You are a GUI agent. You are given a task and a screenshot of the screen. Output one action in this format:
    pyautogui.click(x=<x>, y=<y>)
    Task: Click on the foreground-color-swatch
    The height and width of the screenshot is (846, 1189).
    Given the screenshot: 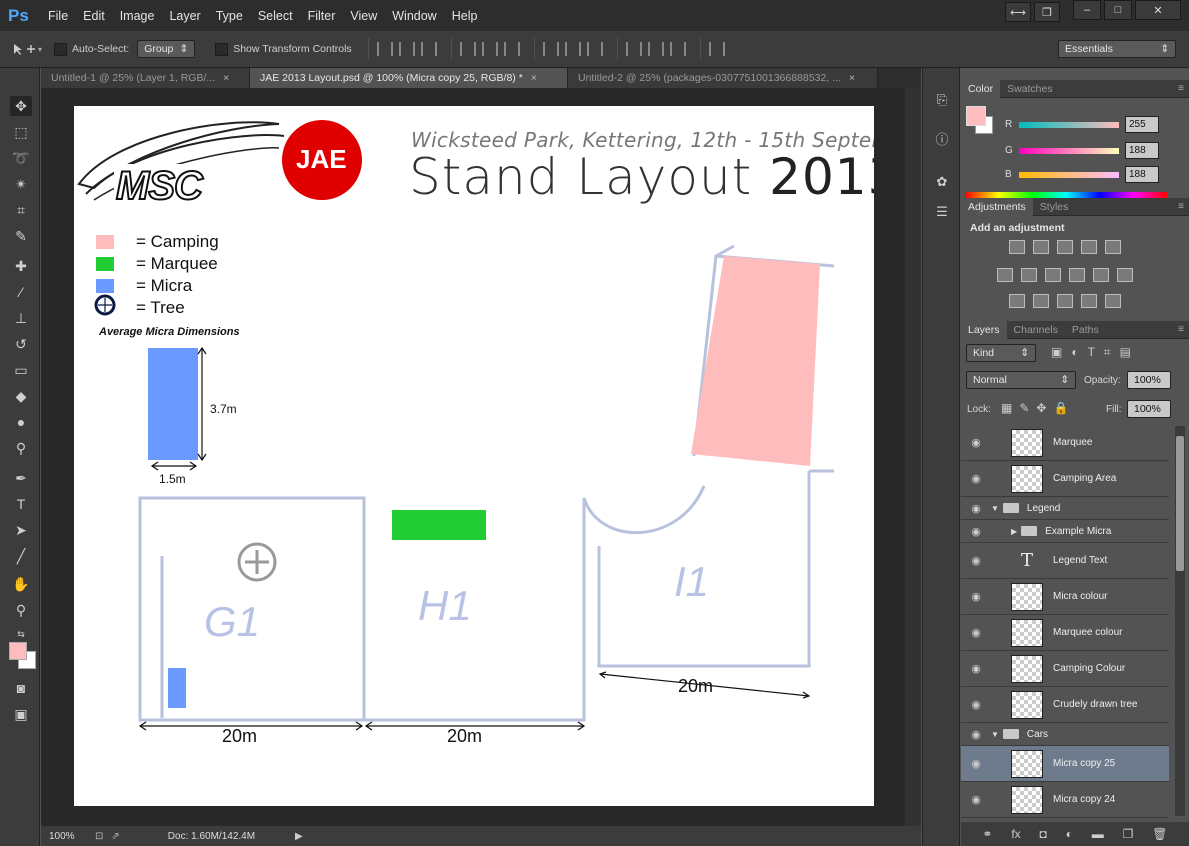 What is the action you would take?
    pyautogui.click(x=18, y=651)
    